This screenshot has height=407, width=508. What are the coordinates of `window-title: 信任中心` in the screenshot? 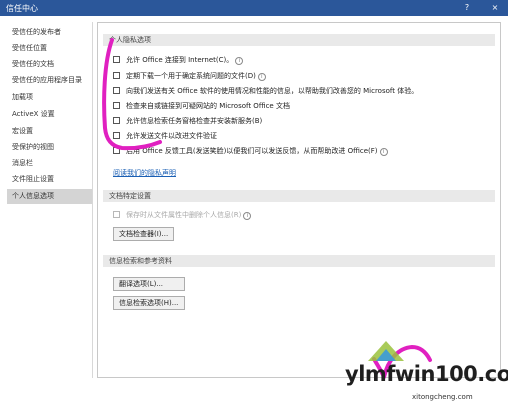 It's located at (22, 8).